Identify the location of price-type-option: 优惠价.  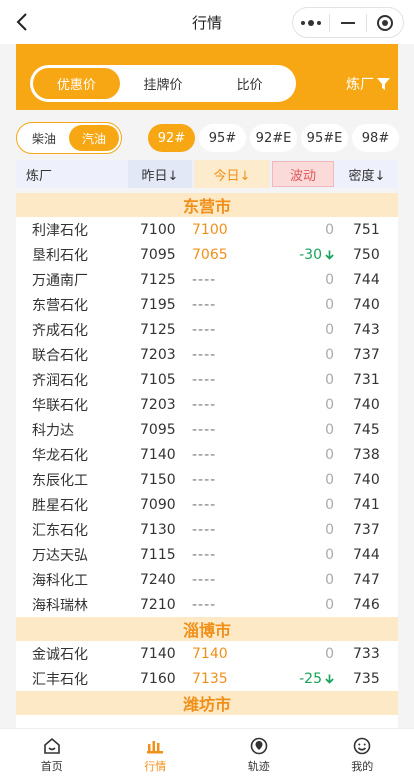
(76, 83).